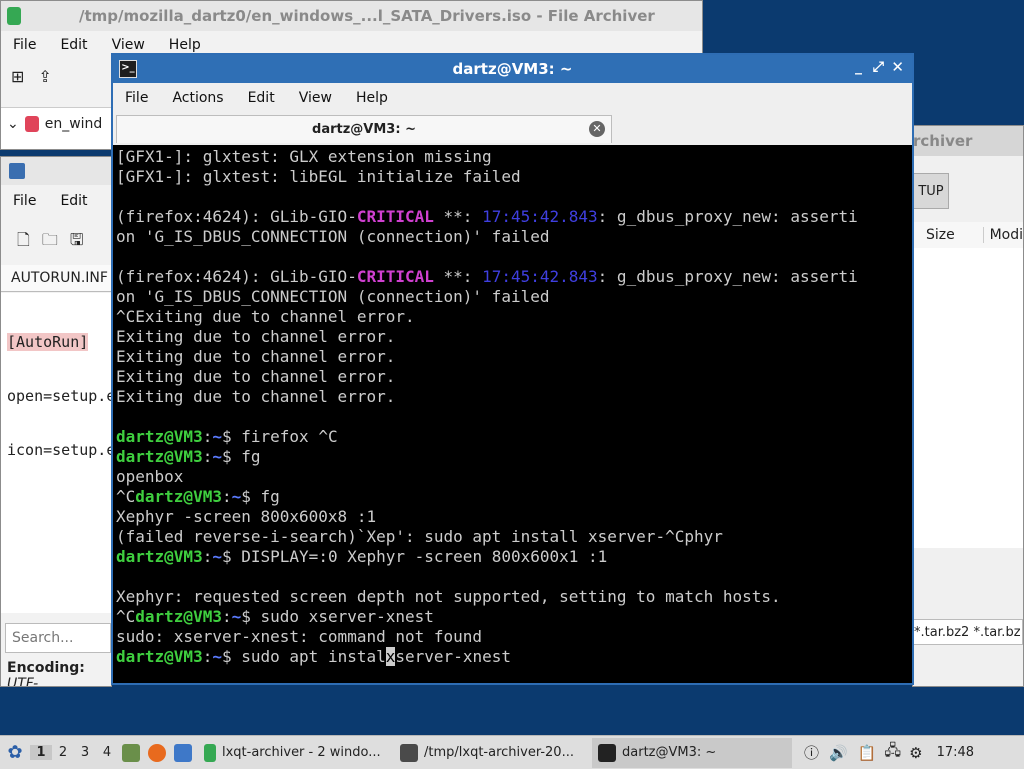  Describe the element at coordinates (14, 16) in the screenshot. I see `archiver-app-icon` at that location.